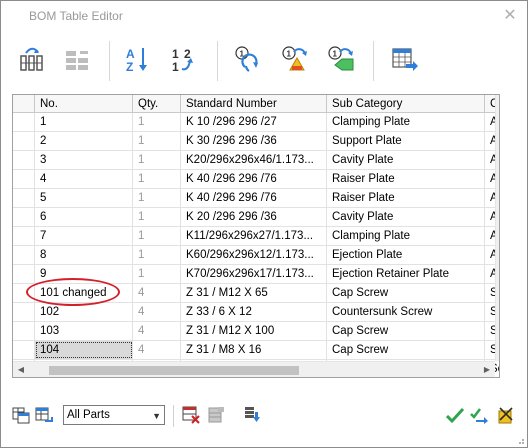 The image size is (528, 448). What do you see at coordinates (497, 354) in the screenshot?
I see `scroll-down-icon: ▼` at bounding box center [497, 354].